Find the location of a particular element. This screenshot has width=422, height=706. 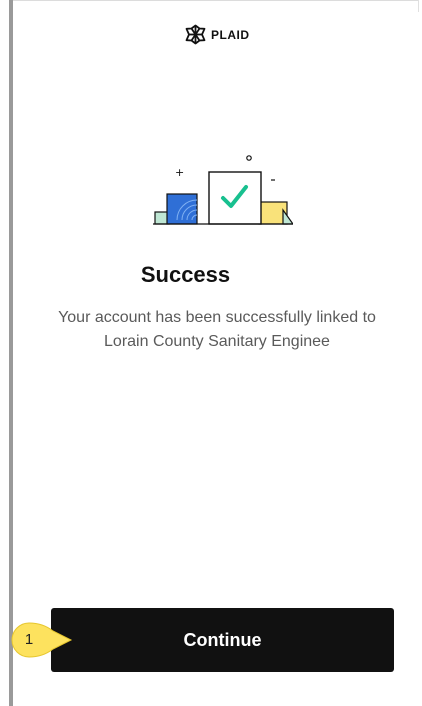

plaid-brand-name: PLAID is located at coordinates (230, 34).